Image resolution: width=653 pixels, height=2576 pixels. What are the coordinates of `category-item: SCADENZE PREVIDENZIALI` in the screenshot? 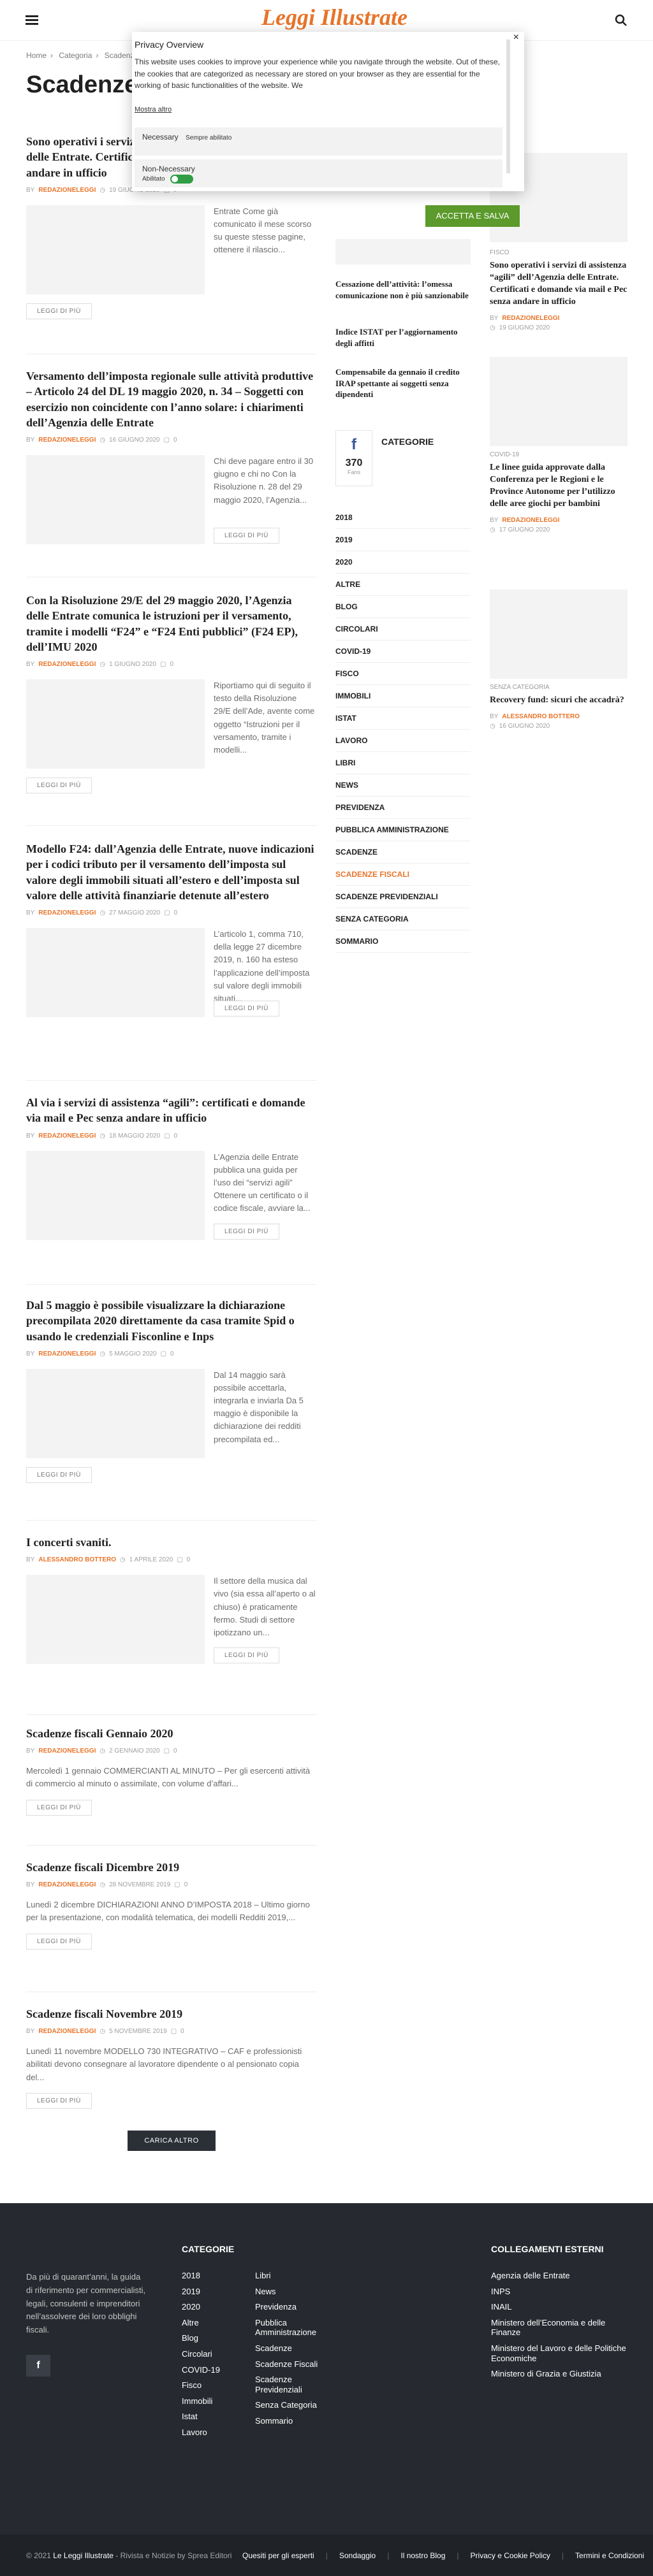 It's located at (403, 897).